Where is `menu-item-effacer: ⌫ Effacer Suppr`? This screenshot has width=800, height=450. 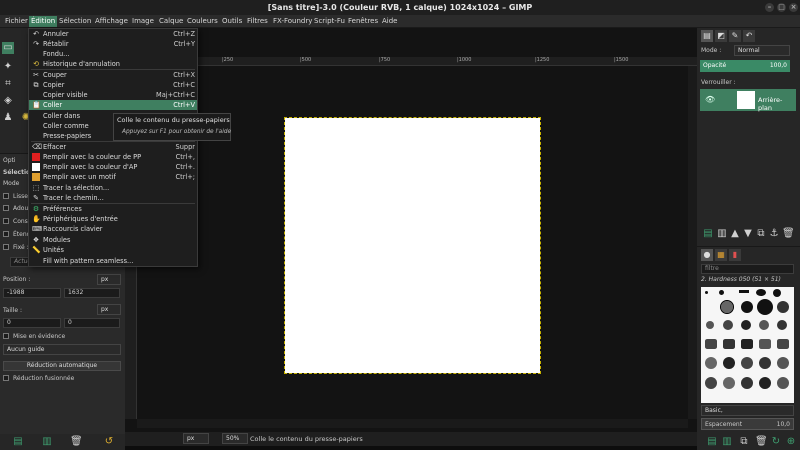
menu-item-effacer: ⌫ Effacer Suppr is located at coordinates (113, 147).